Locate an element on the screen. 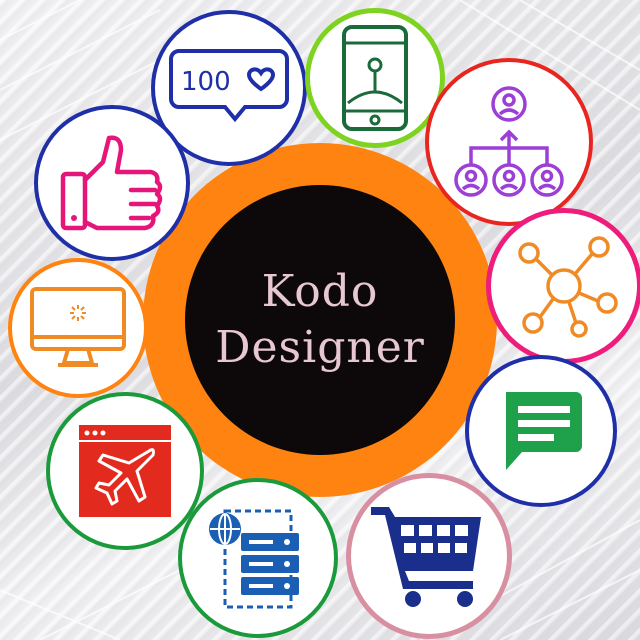  brand-name-line2: Designer is located at coordinates (320, 347).